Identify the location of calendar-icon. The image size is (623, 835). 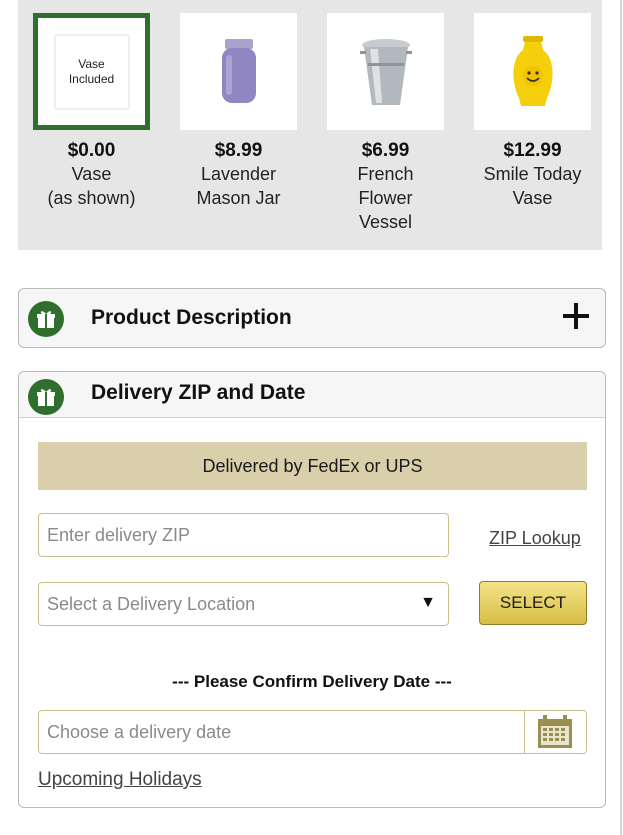
(555, 732).